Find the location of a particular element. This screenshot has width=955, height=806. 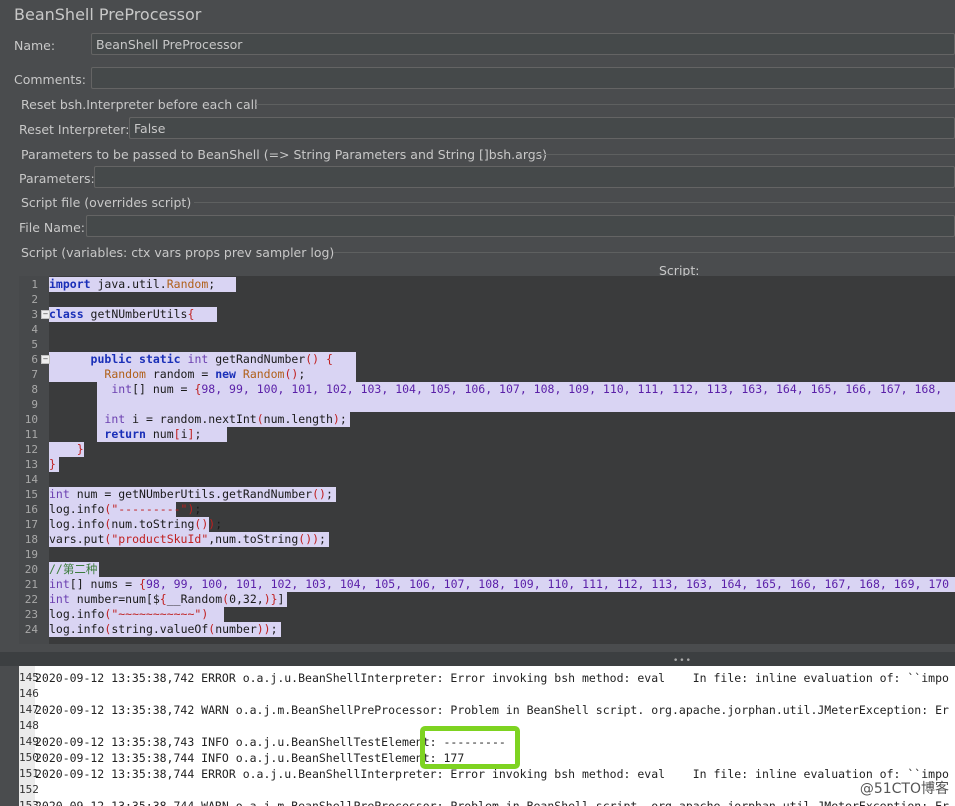

line-number: 9 is located at coordinates (34, 404).